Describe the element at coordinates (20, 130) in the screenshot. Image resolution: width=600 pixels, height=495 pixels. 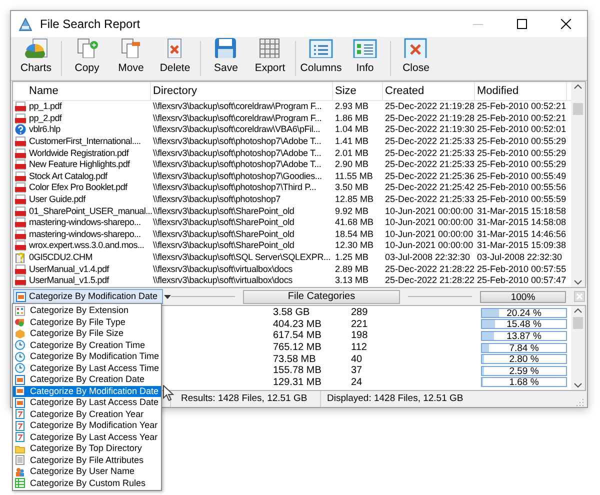
I see `help-icon` at that location.